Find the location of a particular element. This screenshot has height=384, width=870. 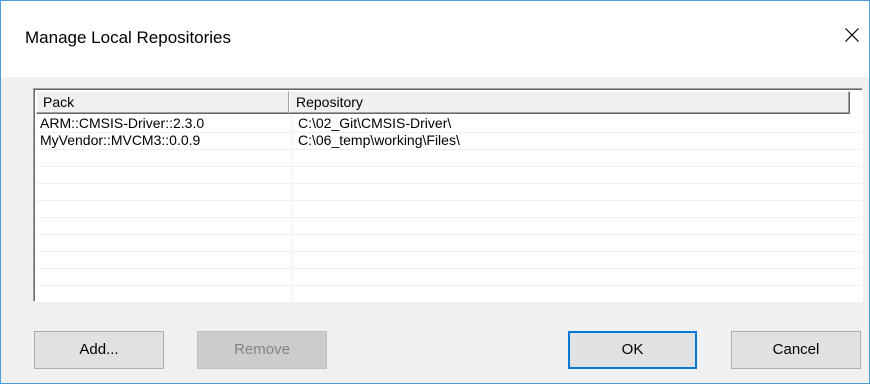

column-header-pack: Pack is located at coordinates (162, 102).